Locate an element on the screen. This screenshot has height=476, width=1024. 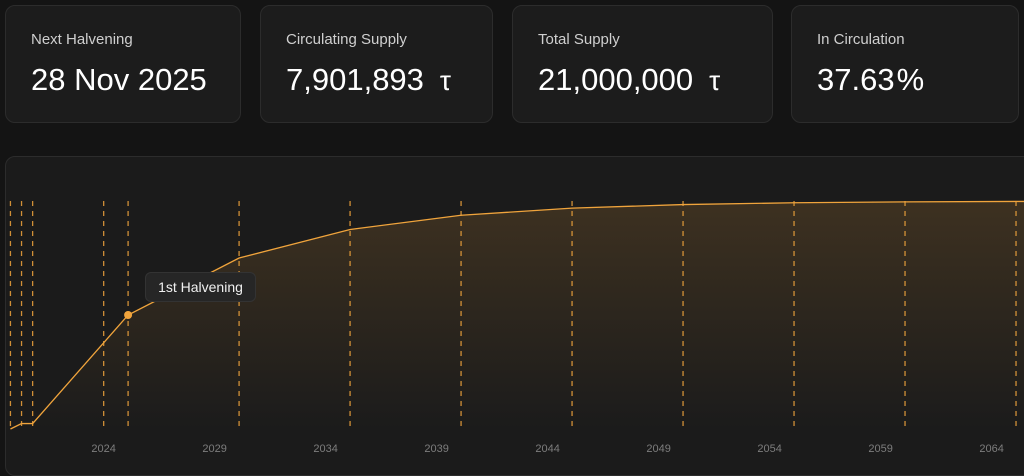
circulating-supply-value: 7,901,893 is located at coordinates (355, 79).